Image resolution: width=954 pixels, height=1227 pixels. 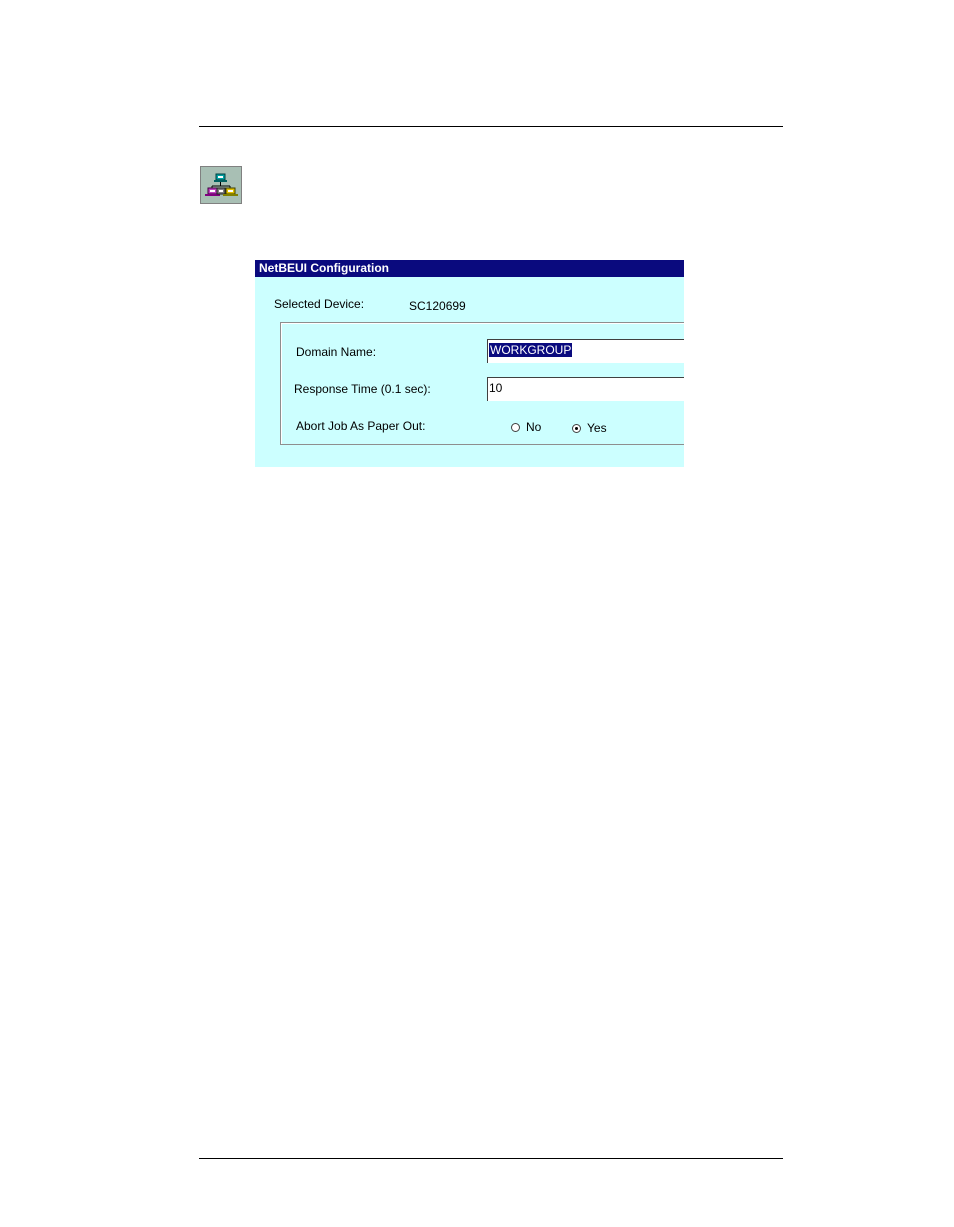 I want to click on domain-name-value: WORKGROUP, so click(x=531, y=350).